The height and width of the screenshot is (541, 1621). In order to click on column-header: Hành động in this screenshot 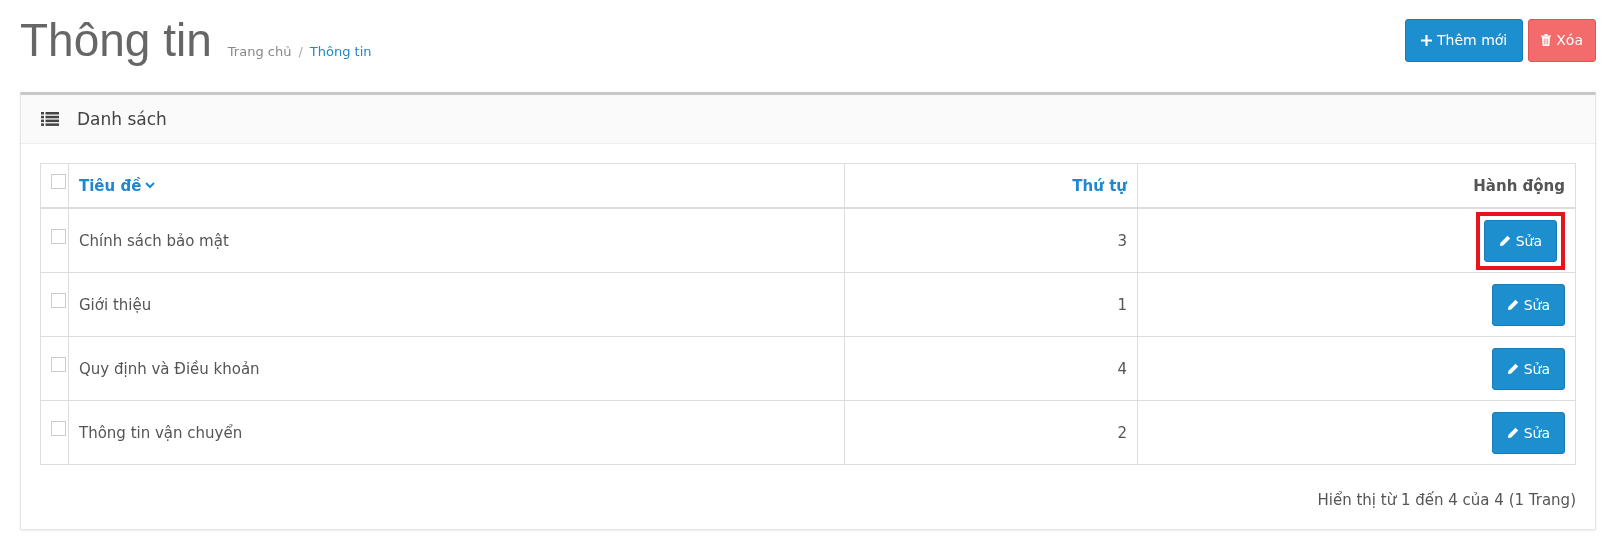, I will do `click(1519, 185)`.